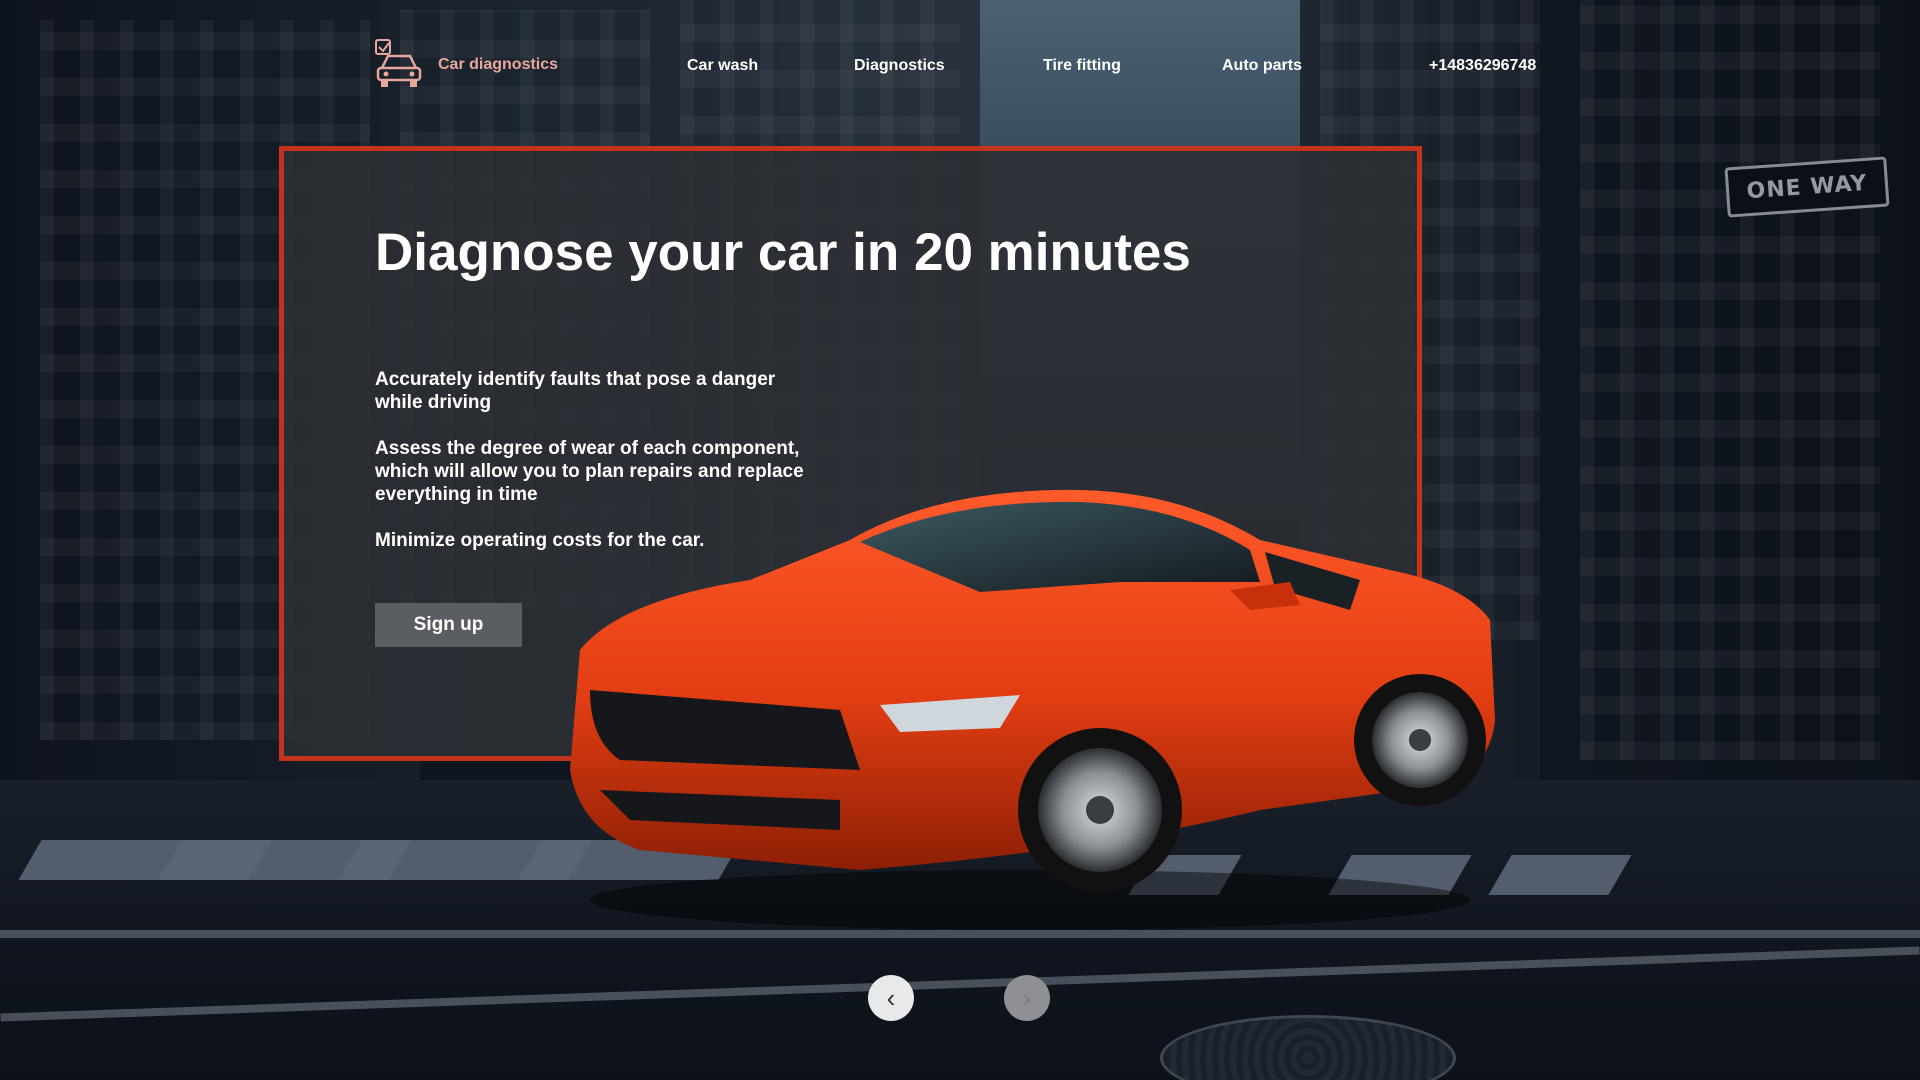 The height and width of the screenshot is (1080, 1920). I want to click on hero-title: Diagnose your car in 20 minutes, so click(783, 252).